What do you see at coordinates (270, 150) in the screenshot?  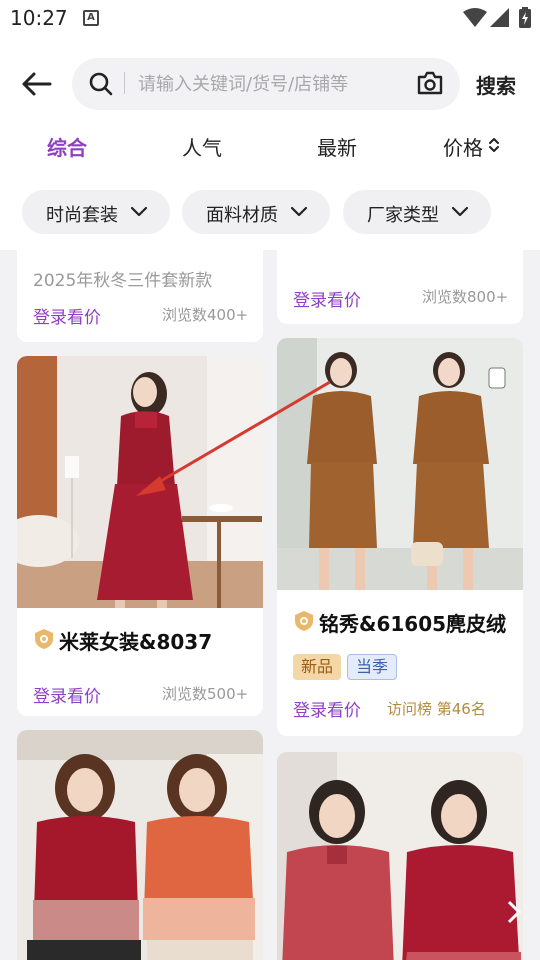 I see `sort-tabs: 综合 人气 最新 价格` at bounding box center [270, 150].